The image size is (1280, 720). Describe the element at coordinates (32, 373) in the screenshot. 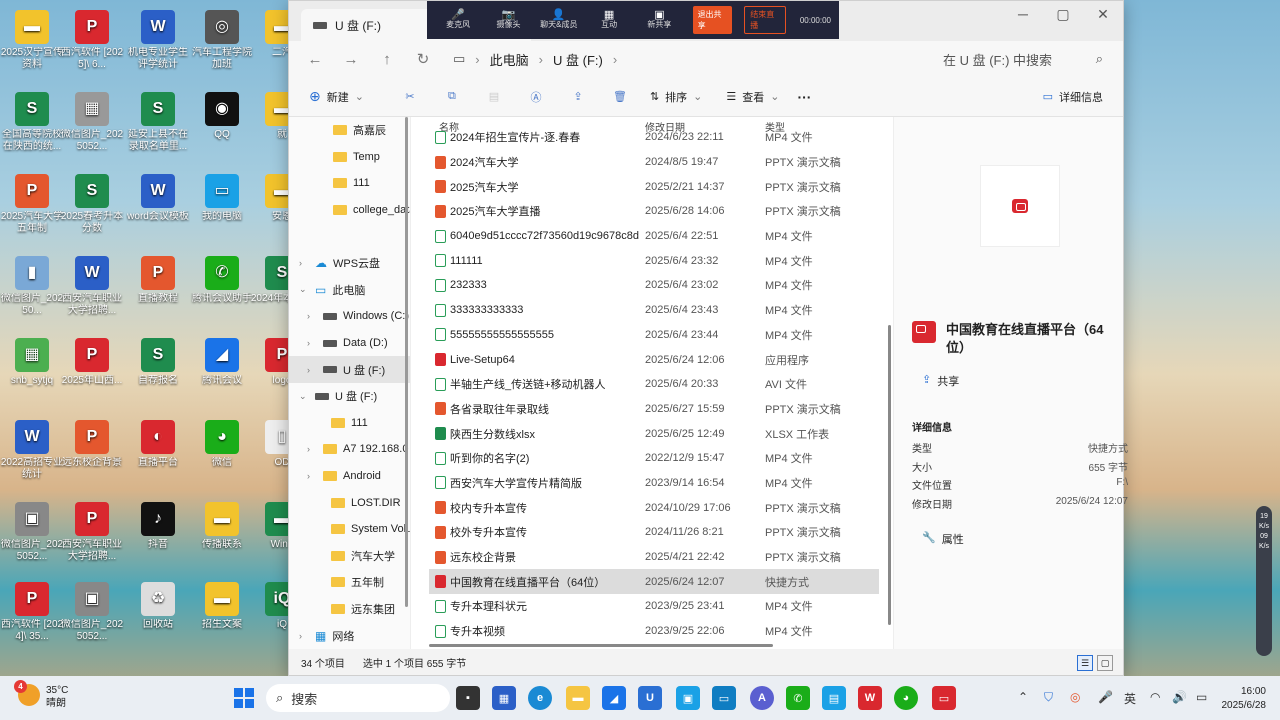

I see `desktop-icon: ▦ snb_sytjq` at that location.